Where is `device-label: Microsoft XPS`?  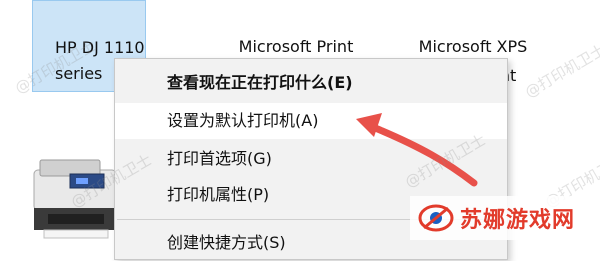 device-label: Microsoft XPS is located at coordinates (473, 47).